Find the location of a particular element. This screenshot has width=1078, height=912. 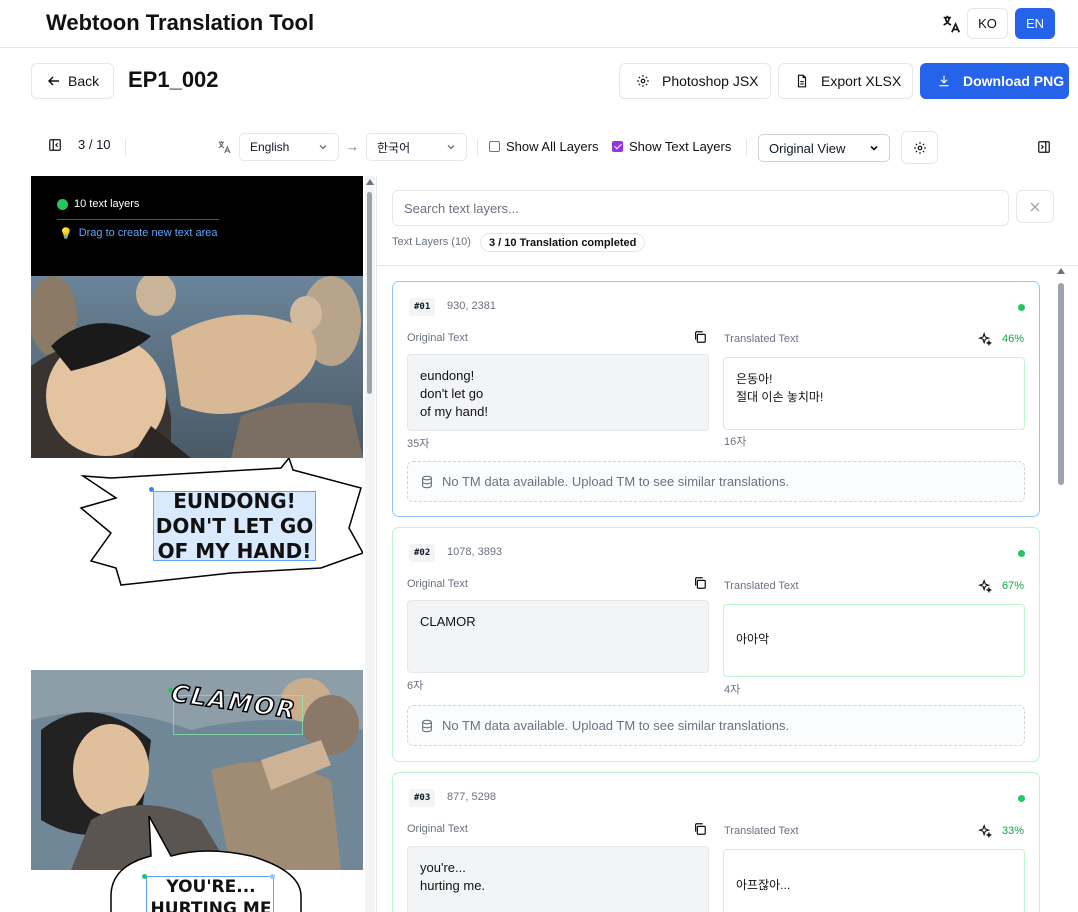

original-text-box: eundong! don't let go of my hand! is located at coordinates (558, 392).